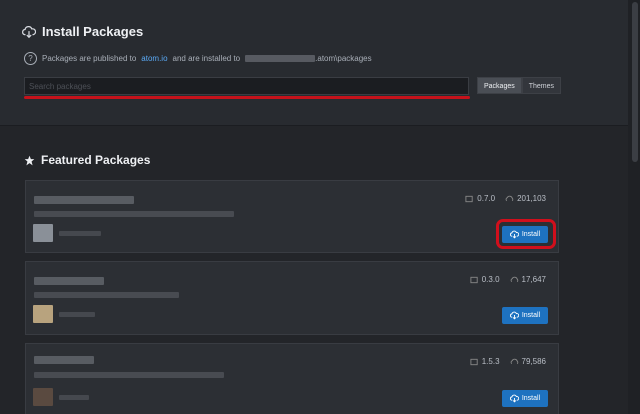 The image size is (640, 414). I want to click on search-field, so click(246, 86).